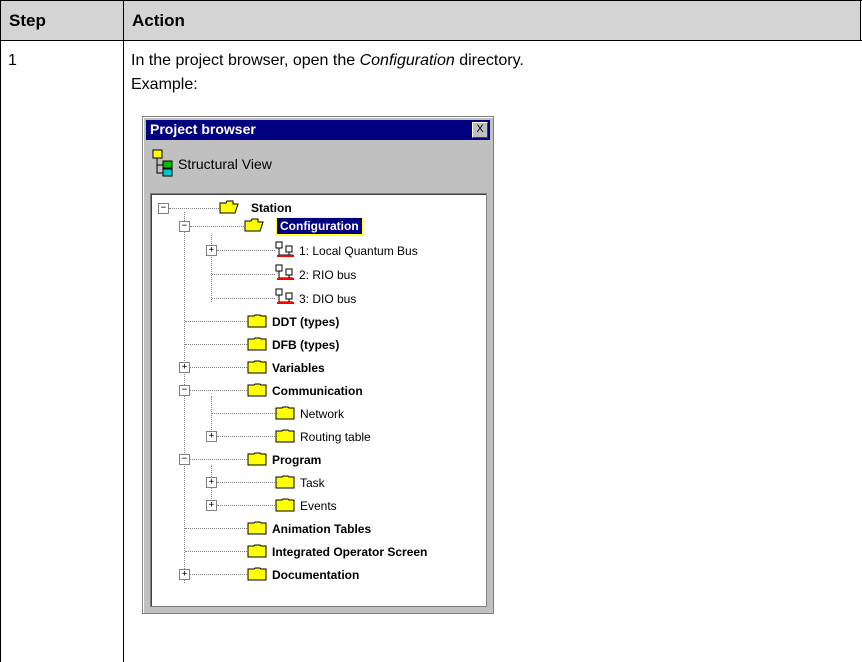 This screenshot has height=662, width=862. I want to click on tree-item-routing: Routing table, so click(335, 437).